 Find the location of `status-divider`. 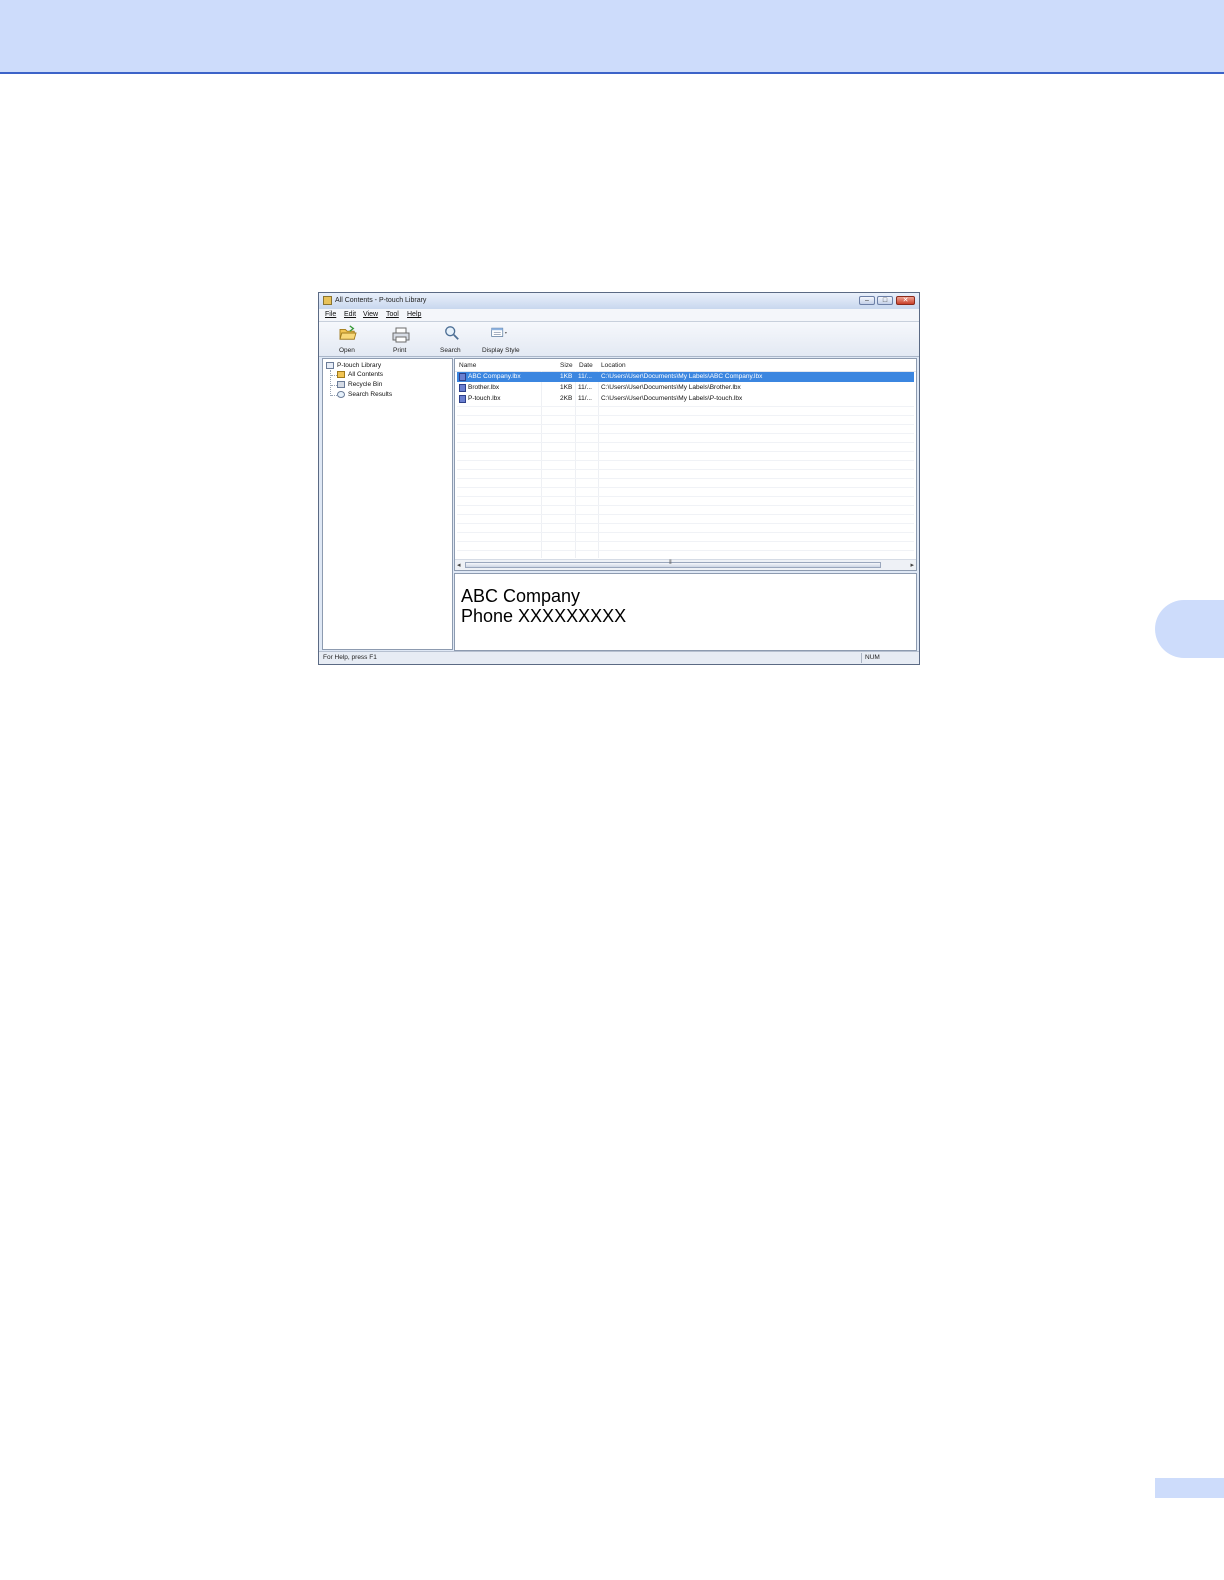

status-divider is located at coordinates (861, 658).